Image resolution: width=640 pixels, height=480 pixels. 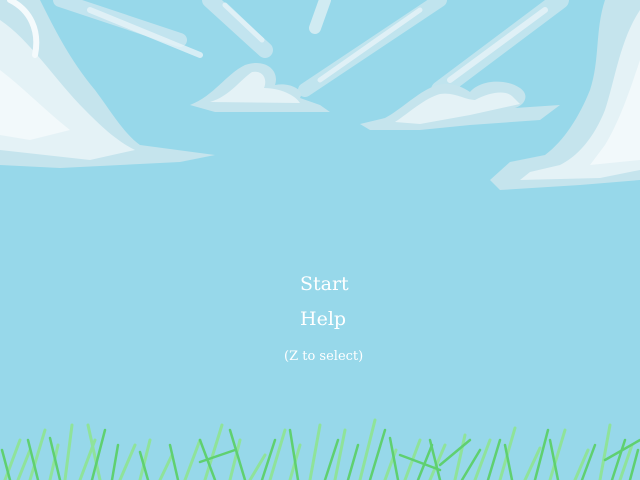 I want to click on select-hint: (Z to select), so click(x=324, y=356).